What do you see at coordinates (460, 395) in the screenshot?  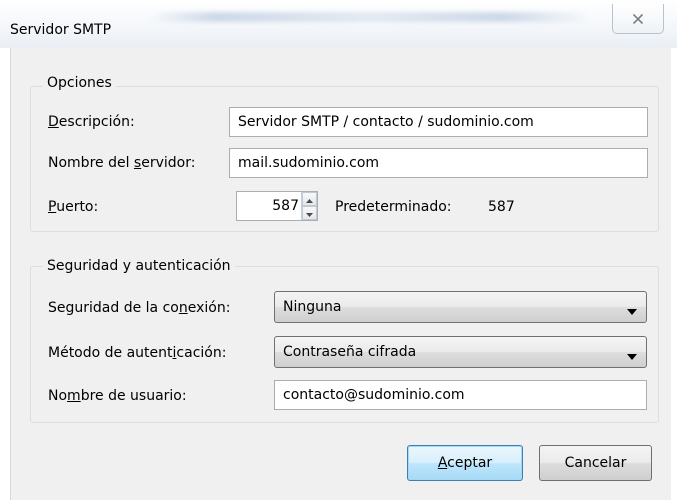 I see `username-input: contacto@sudominio.com` at bounding box center [460, 395].